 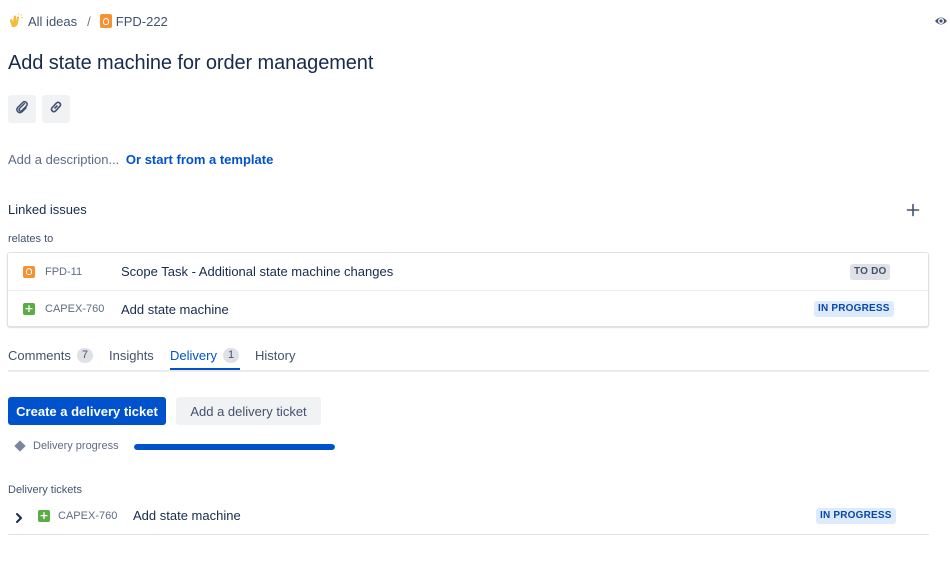 What do you see at coordinates (53, 21) in the screenshot?
I see `breadcrumb-all-ideas-label: All ideas` at bounding box center [53, 21].